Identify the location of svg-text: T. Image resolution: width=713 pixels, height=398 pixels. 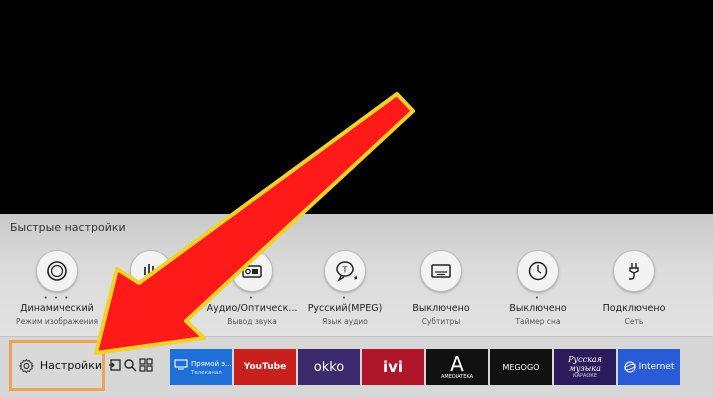
(345, 270).